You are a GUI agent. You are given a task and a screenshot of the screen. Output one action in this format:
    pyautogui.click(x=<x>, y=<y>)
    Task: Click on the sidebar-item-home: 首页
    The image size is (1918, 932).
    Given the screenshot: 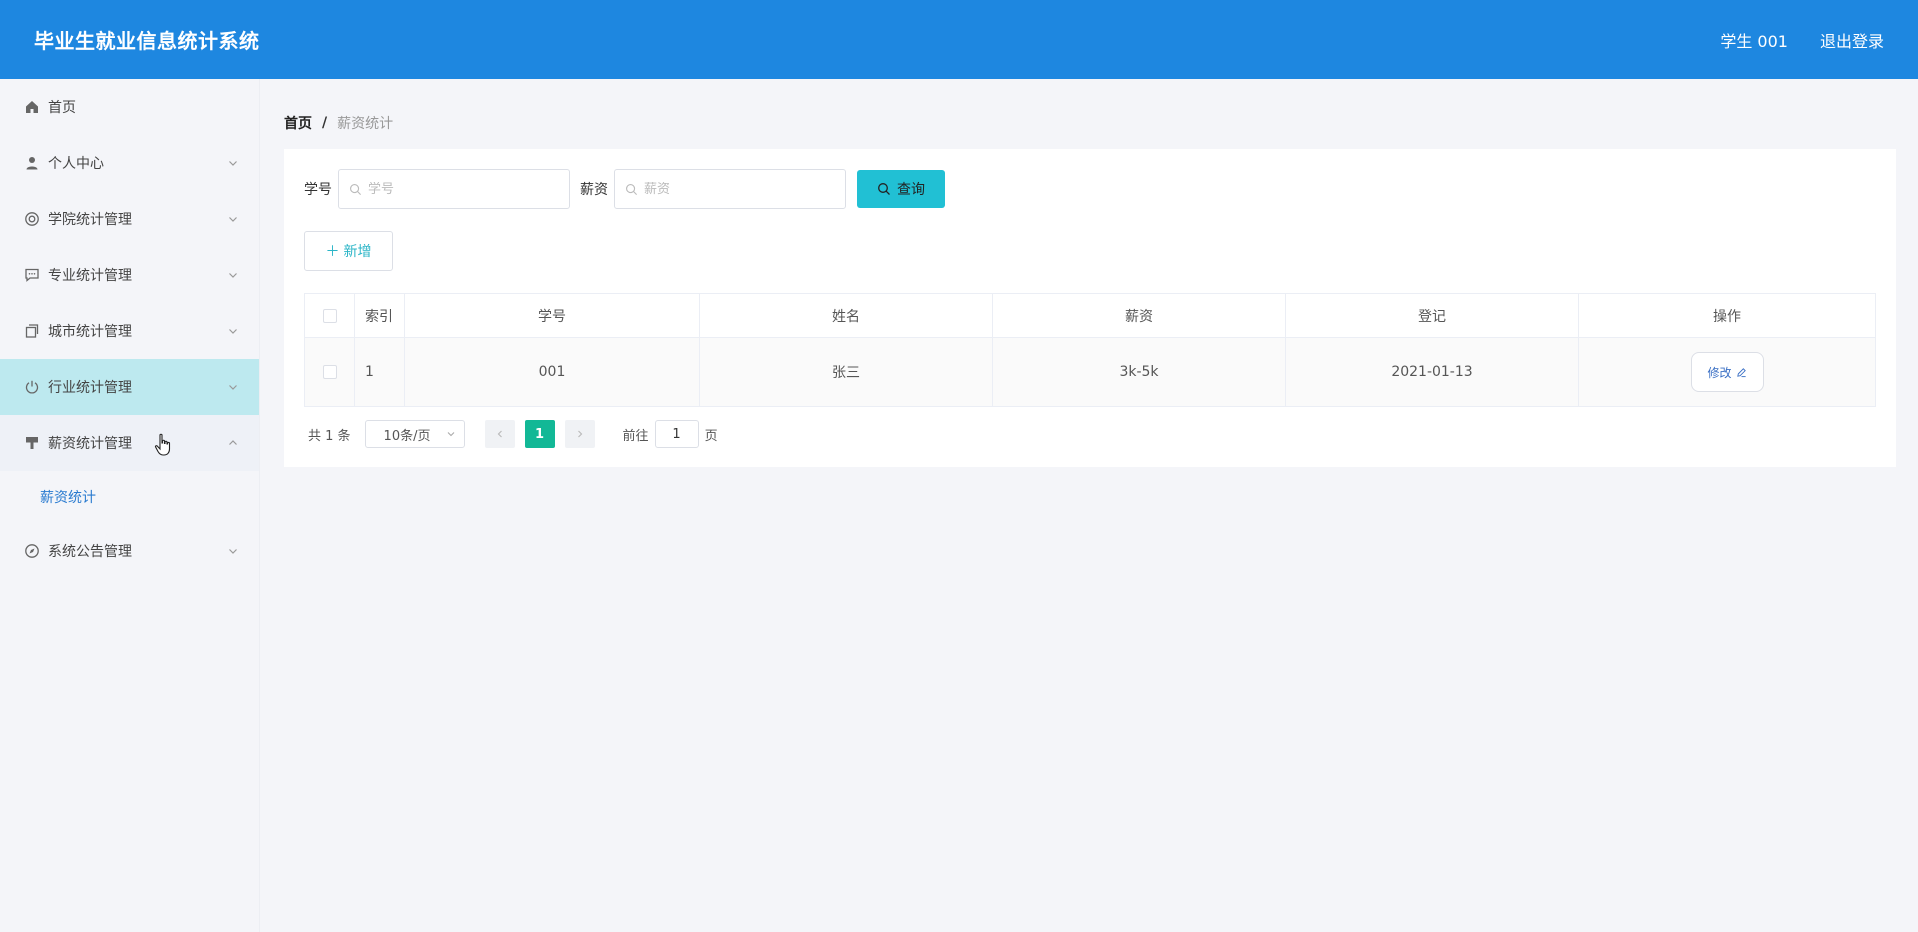 What is the action you would take?
    pyautogui.click(x=129, y=107)
    